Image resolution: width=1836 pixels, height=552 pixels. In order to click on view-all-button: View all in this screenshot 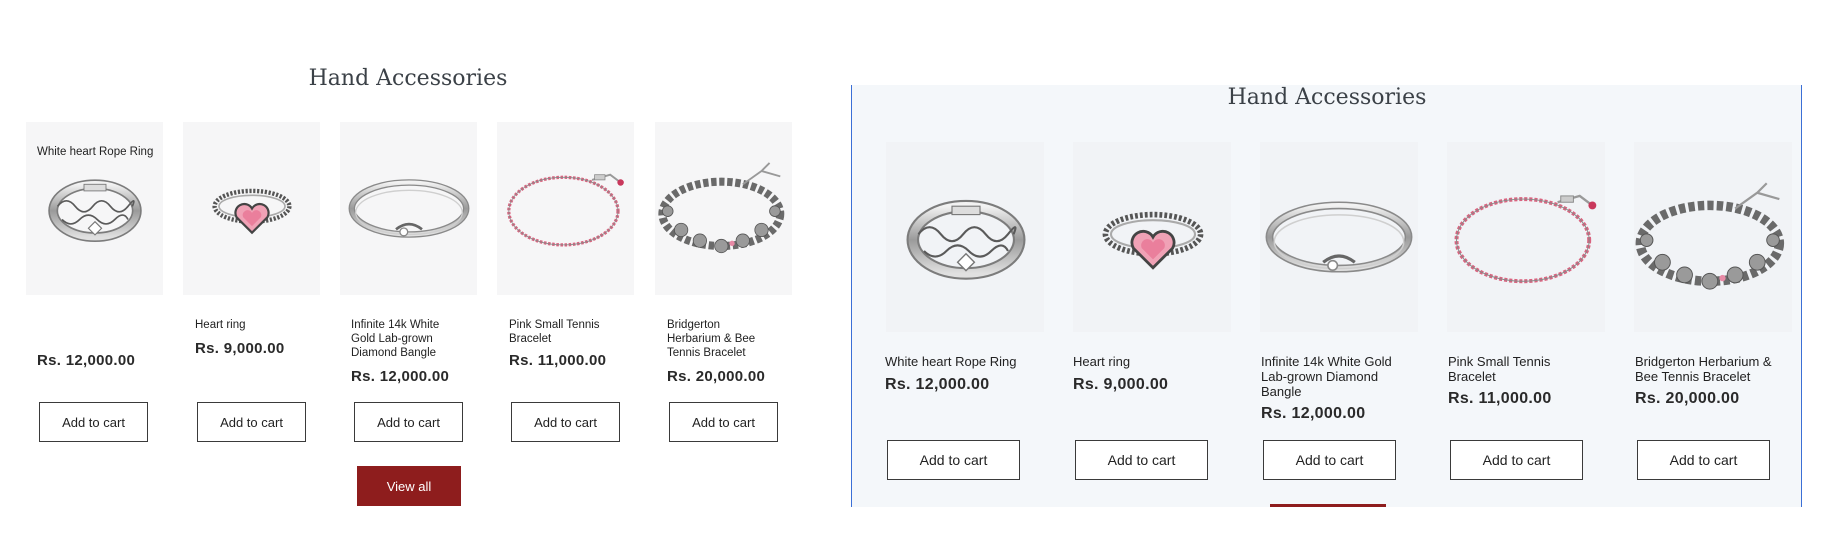, I will do `click(409, 486)`.